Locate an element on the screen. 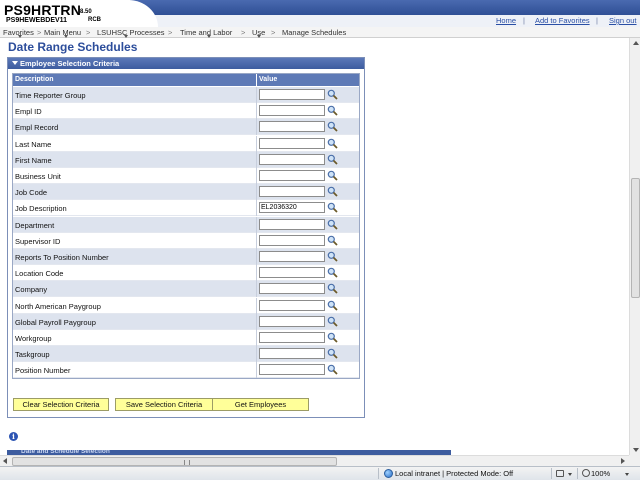 The height and width of the screenshot is (480, 640). vertical-scrollbar is located at coordinates (634, 246).